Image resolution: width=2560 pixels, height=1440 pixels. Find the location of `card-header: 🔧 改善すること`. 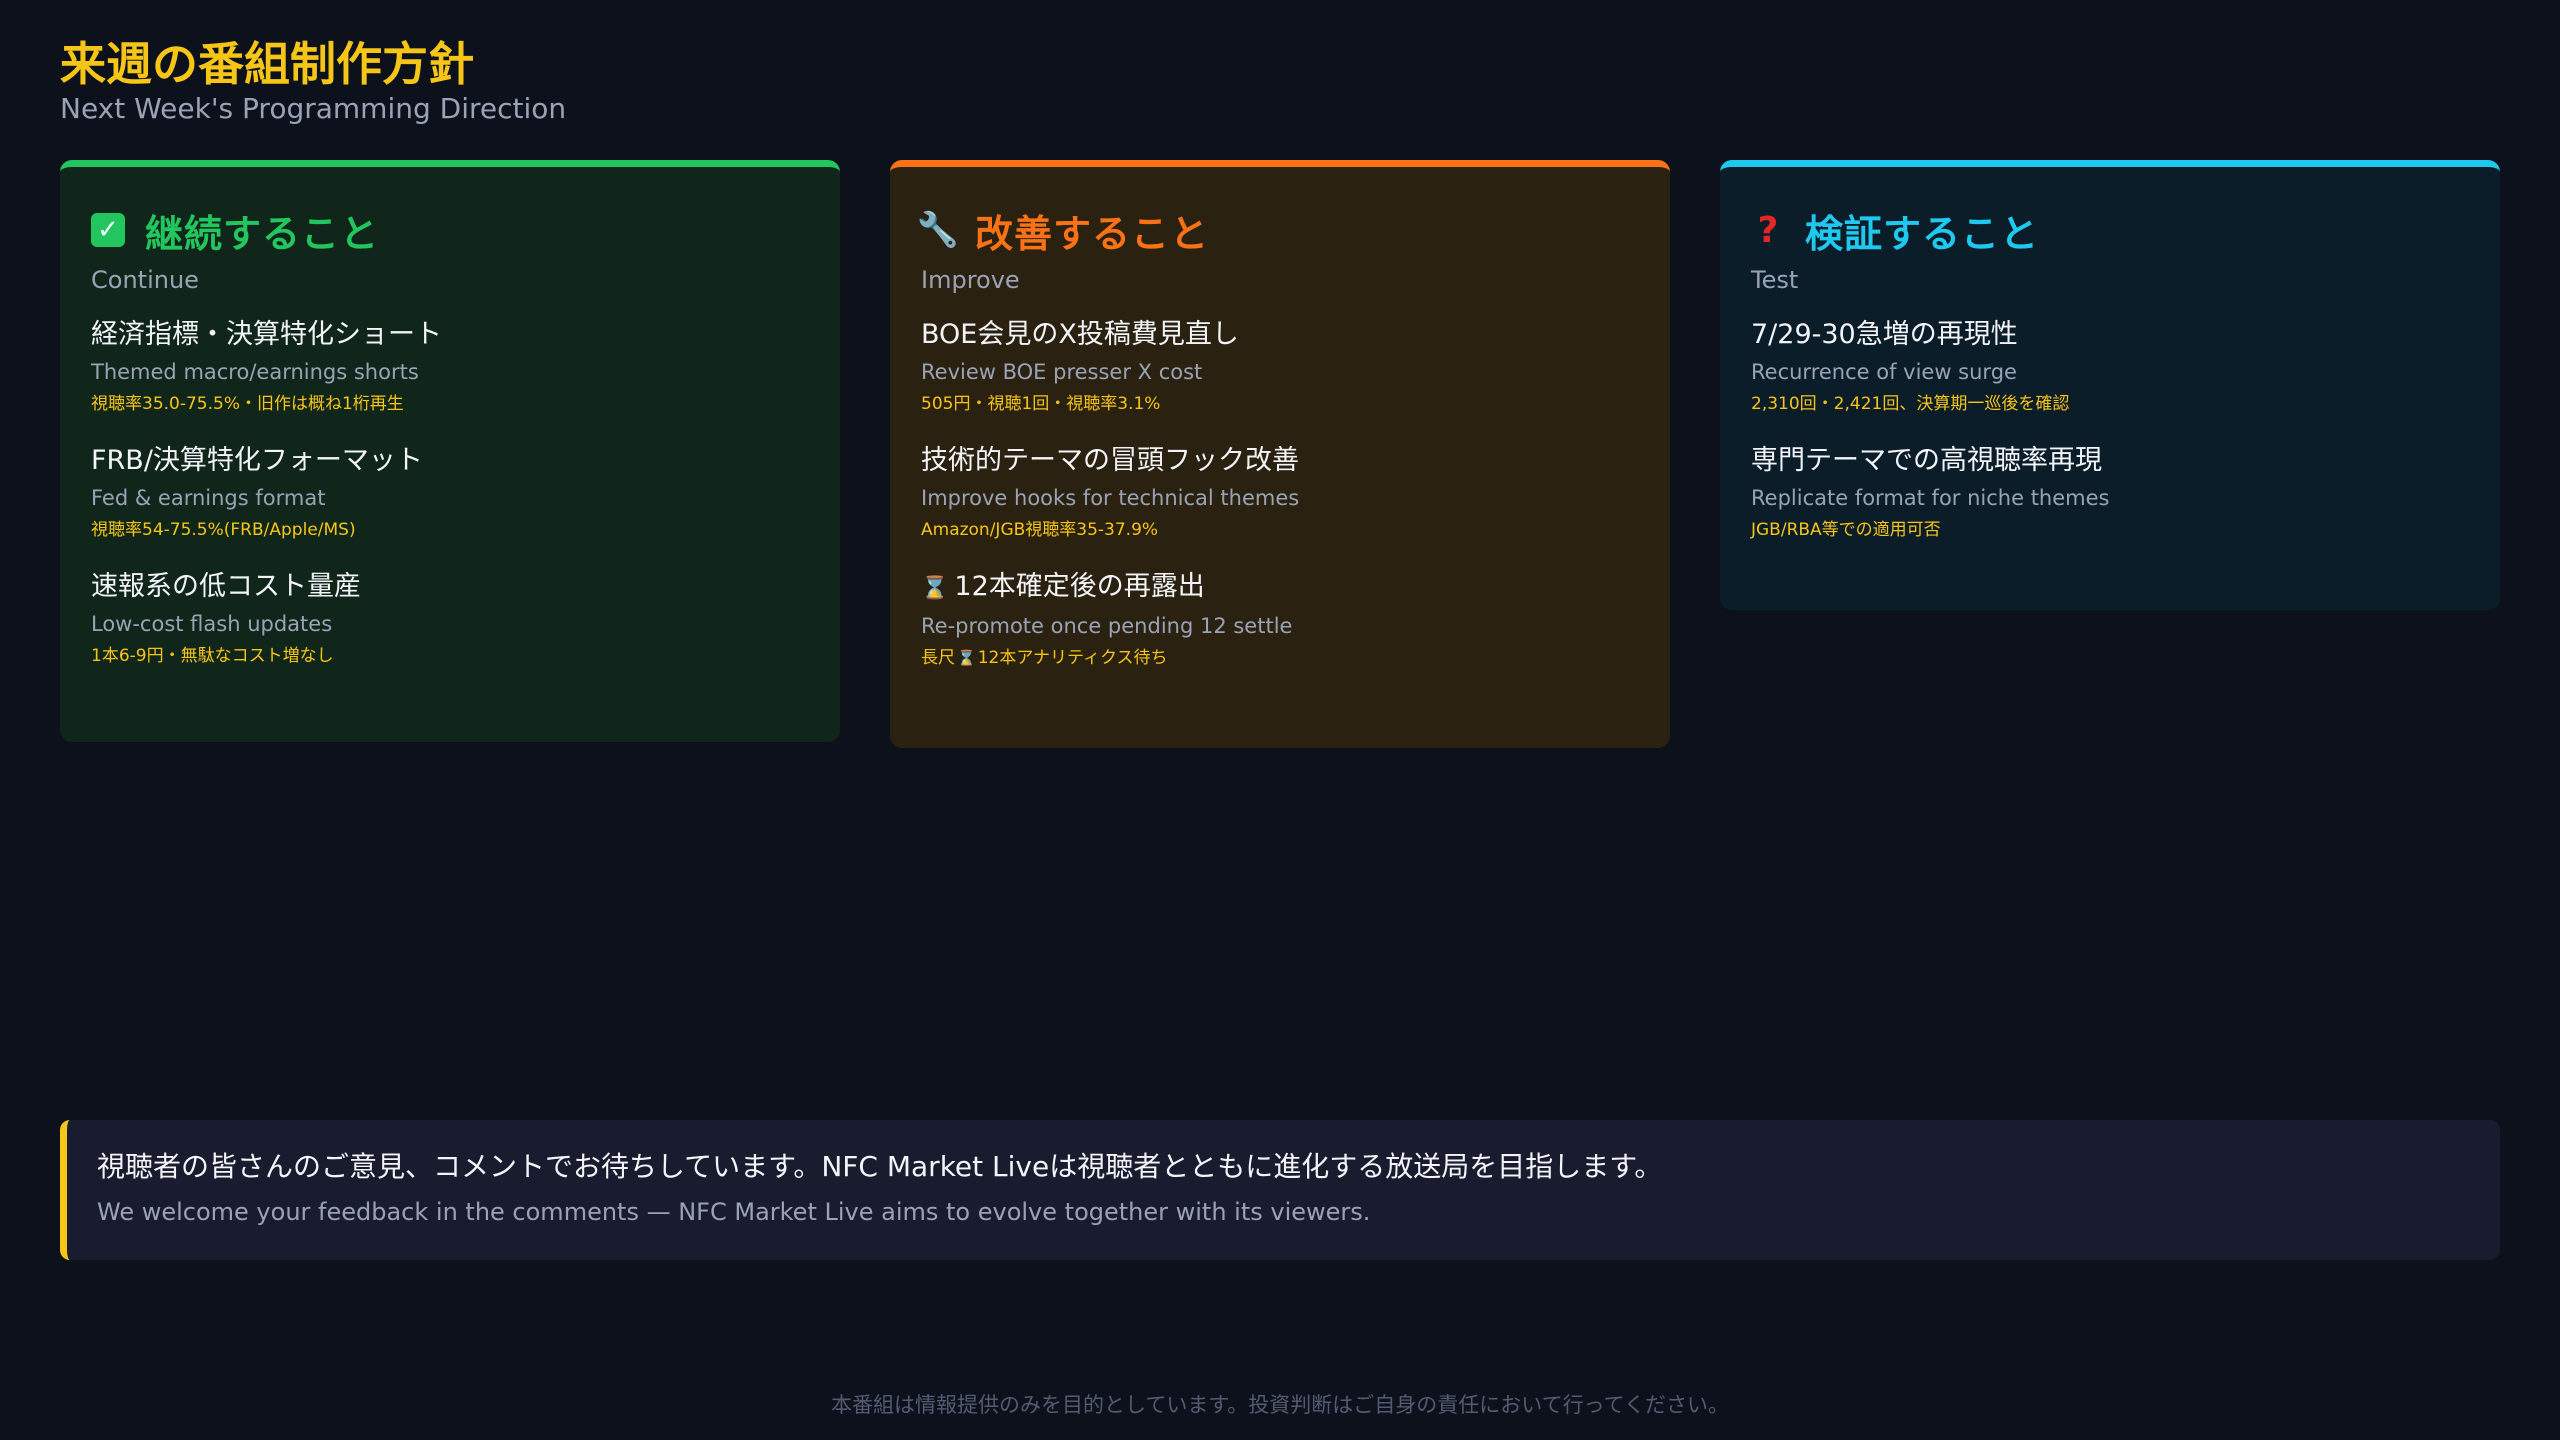

card-header: 🔧 改善すること is located at coordinates (1278, 231).